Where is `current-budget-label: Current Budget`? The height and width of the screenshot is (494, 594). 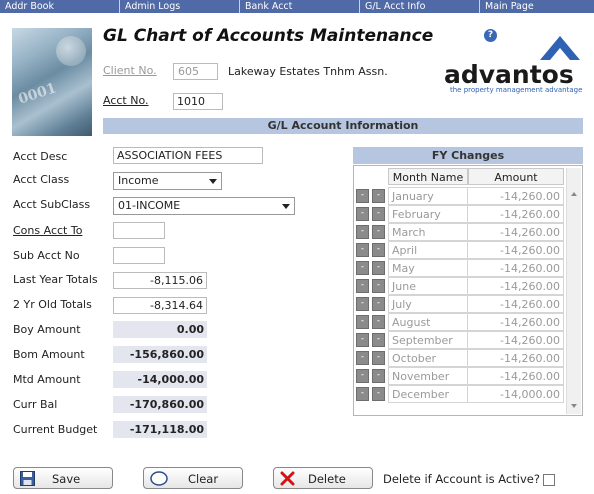 current-budget-label: Current Budget is located at coordinates (55, 429).